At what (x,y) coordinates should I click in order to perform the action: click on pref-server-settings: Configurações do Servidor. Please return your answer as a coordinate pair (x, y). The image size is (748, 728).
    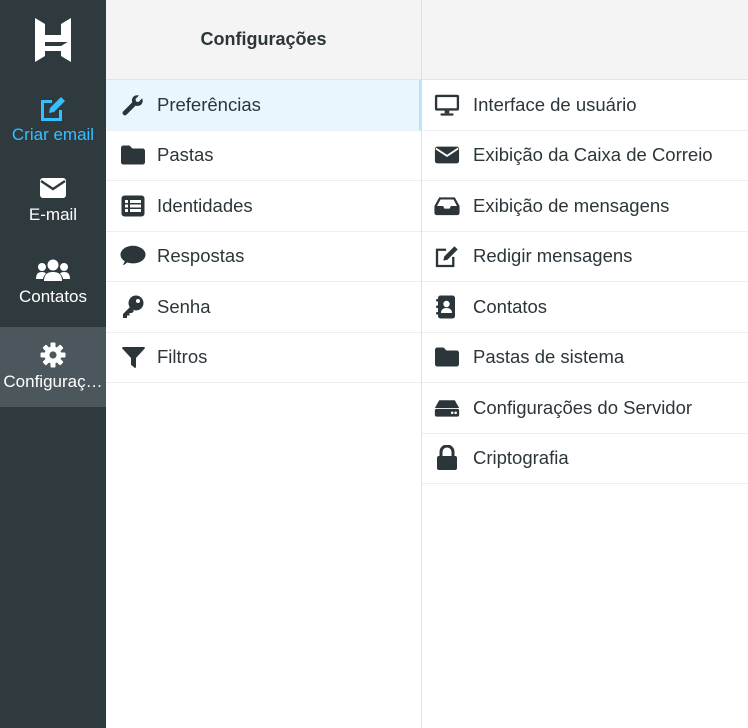
    Looking at the image, I should click on (585, 408).